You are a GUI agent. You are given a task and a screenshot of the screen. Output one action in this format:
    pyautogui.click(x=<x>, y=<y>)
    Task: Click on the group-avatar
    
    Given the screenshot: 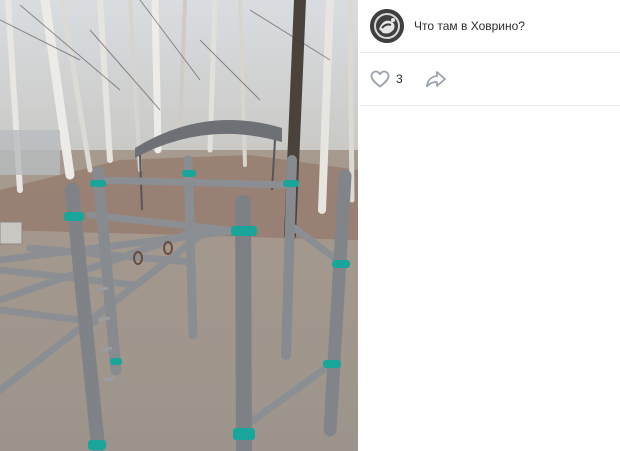 What is the action you would take?
    pyautogui.click(x=387, y=26)
    